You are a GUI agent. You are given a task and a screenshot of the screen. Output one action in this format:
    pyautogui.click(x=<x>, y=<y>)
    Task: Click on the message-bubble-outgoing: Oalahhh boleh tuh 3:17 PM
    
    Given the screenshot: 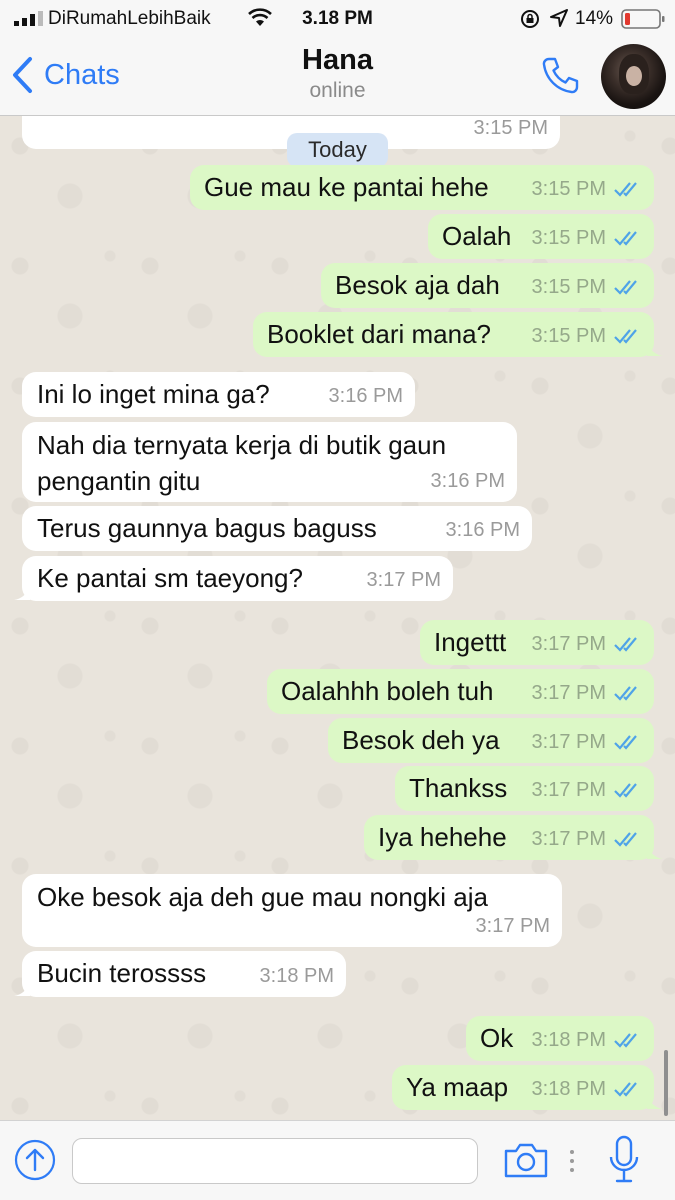 What is the action you would take?
    pyautogui.click(x=460, y=691)
    